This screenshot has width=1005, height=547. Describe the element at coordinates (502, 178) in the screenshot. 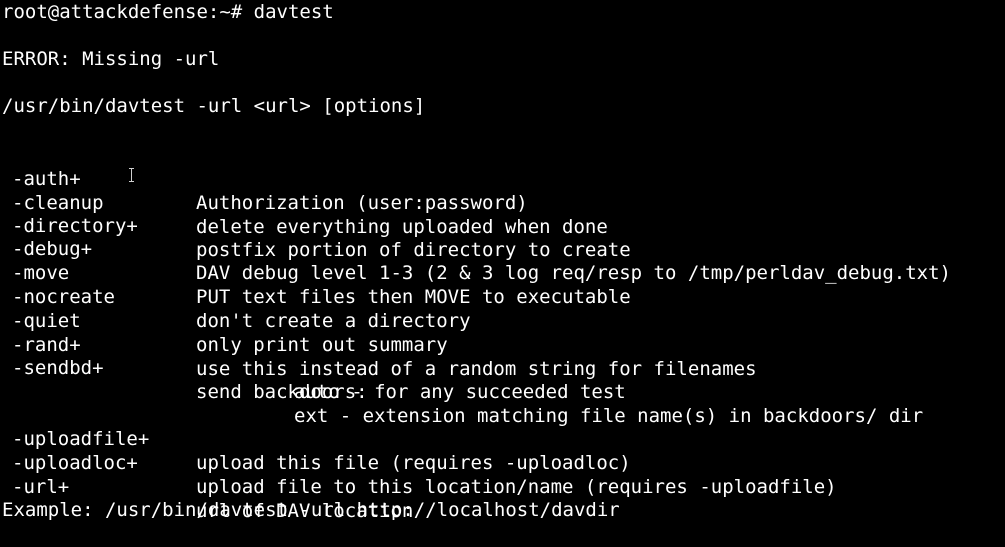

I see `option-row-auth: -auth+ Authorization (user:password)` at that location.